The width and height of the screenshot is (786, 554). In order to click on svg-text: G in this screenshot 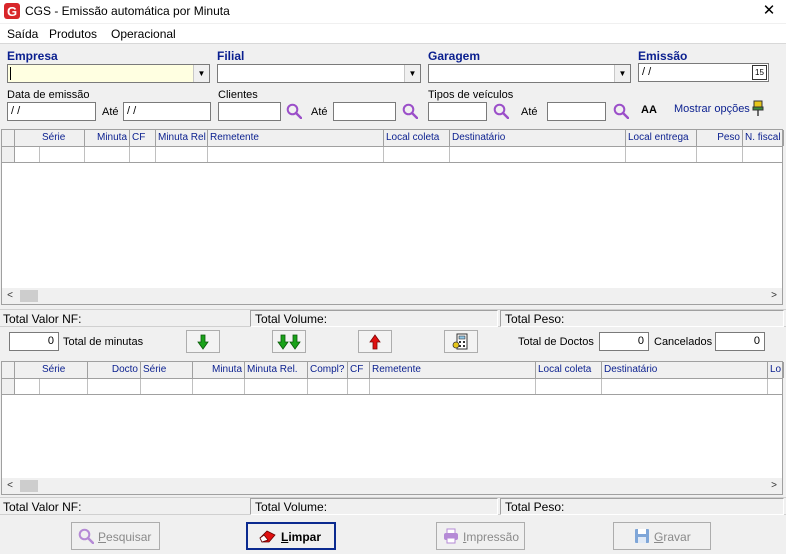, I will do `click(12, 11)`.